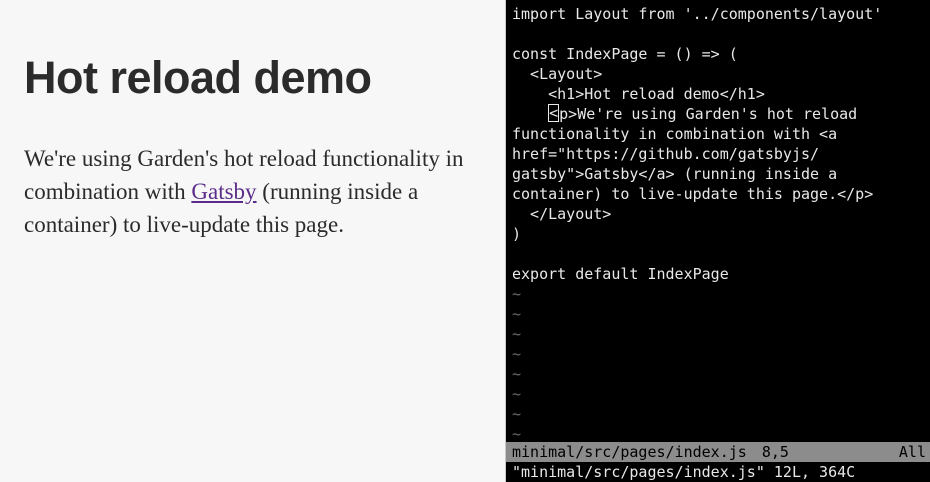 This screenshot has width=930, height=482. Describe the element at coordinates (684, 472) in the screenshot. I see `vim-message-line: "minimal/src/pages/index.js" 12L, 364C` at that location.